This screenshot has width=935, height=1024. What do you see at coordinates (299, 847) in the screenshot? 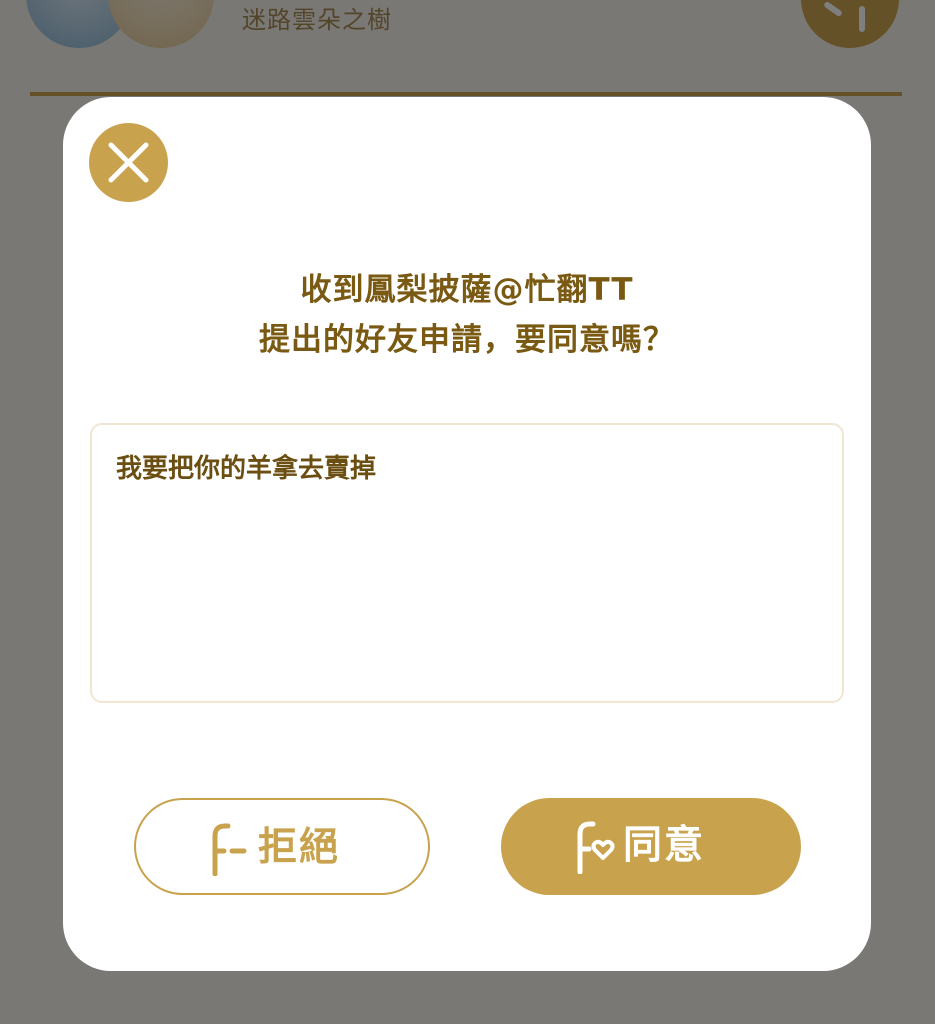
I see `reject-button-label: 拒絕` at bounding box center [299, 847].